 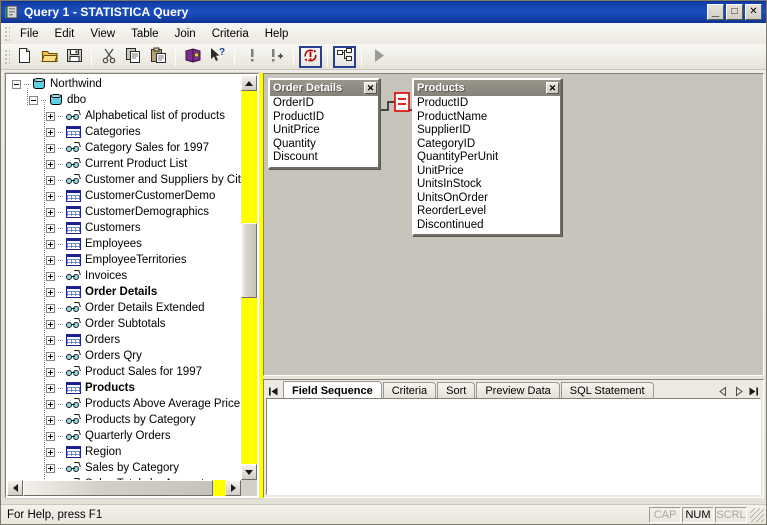 I want to click on menubar-gripper, so click(x=7, y=33).